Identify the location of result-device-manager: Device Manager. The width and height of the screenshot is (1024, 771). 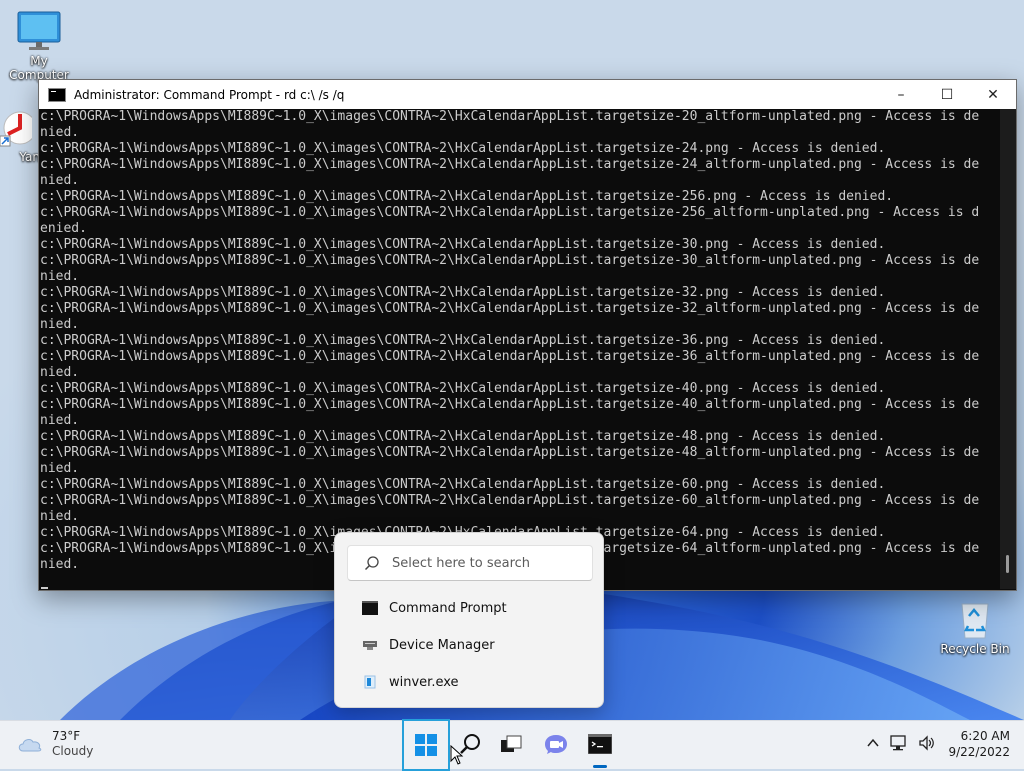
(469, 645).